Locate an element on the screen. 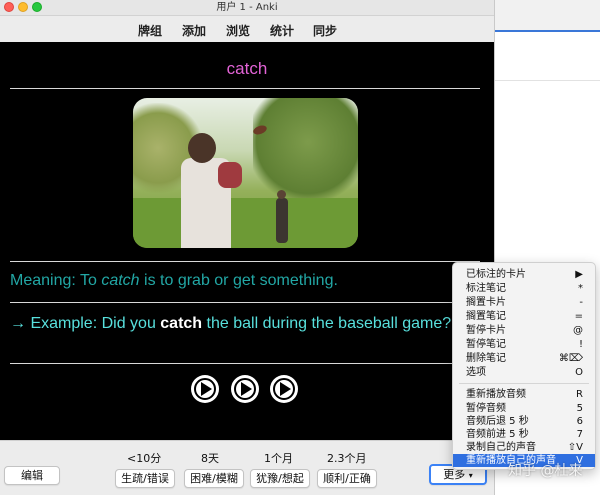 Image resolution: width=600 pixels, height=495 pixels. menu-label: 选项 is located at coordinates (476, 372).